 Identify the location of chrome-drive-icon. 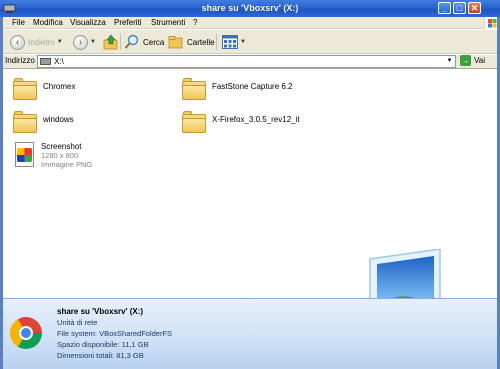
(26, 333).